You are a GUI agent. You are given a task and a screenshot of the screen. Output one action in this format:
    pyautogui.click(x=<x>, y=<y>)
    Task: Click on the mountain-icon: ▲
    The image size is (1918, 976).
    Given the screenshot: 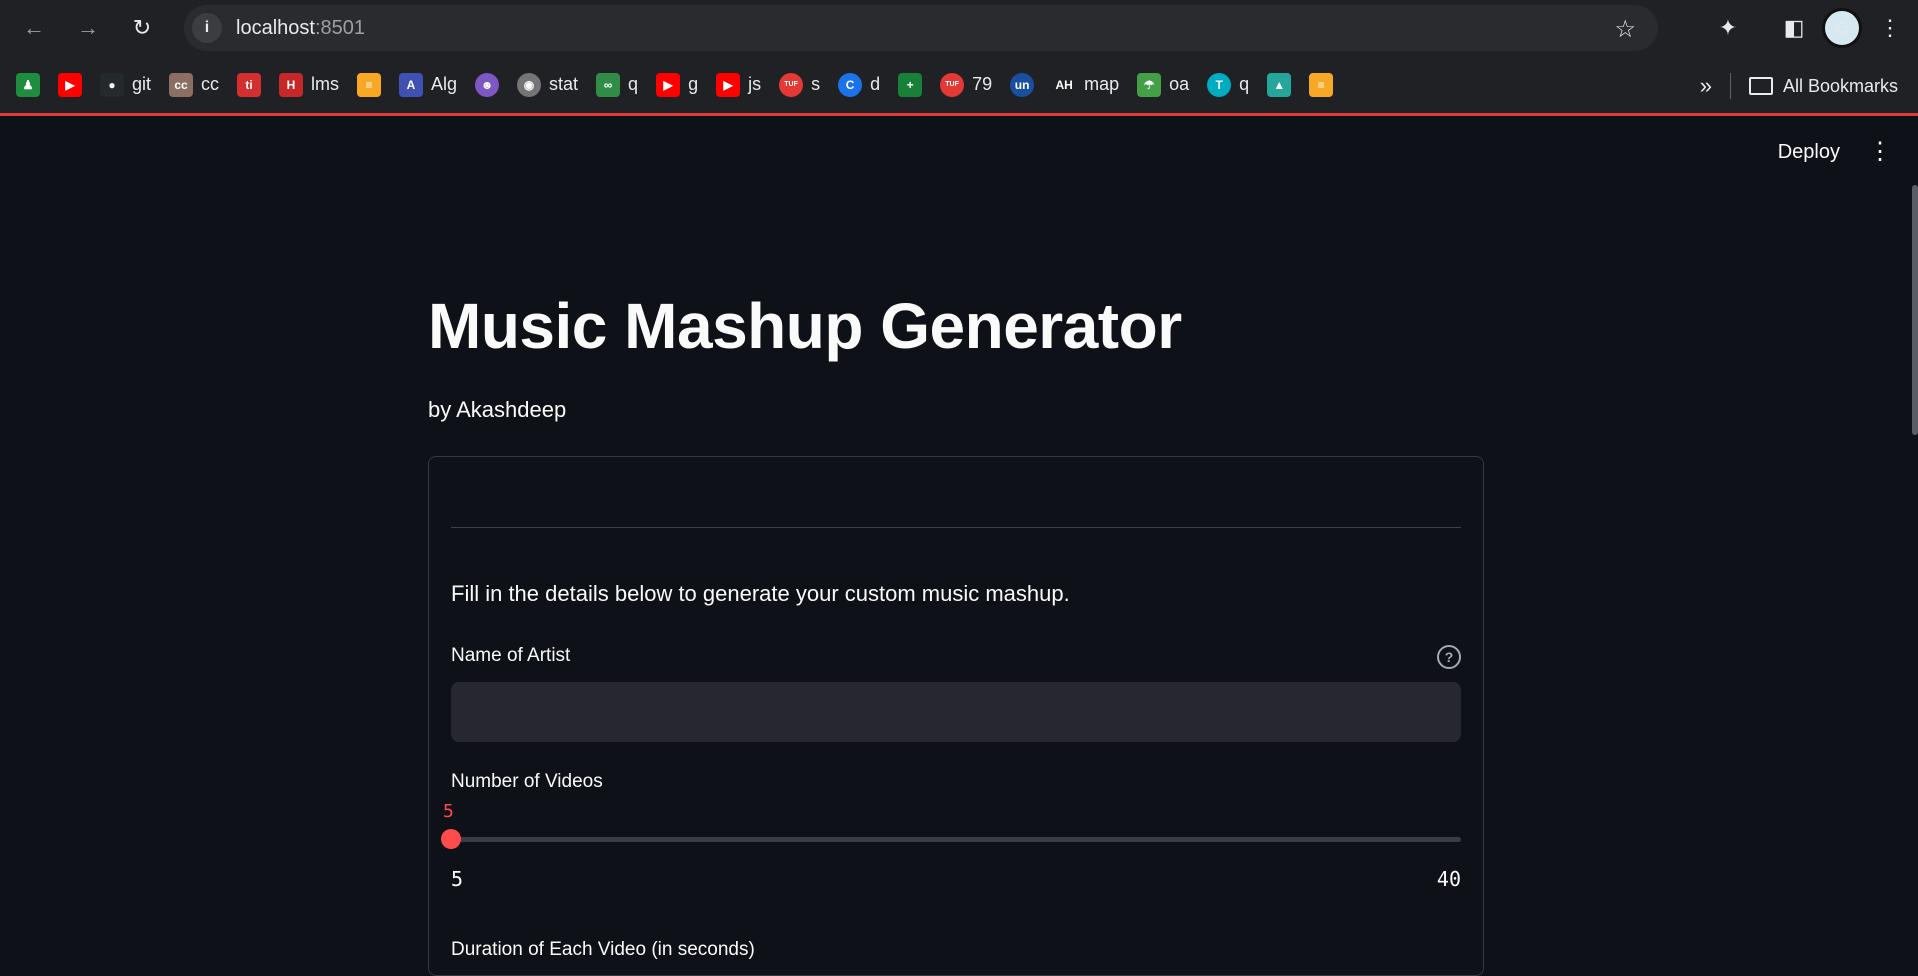 What is the action you would take?
    pyautogui.click(x=1279, y=84)
    